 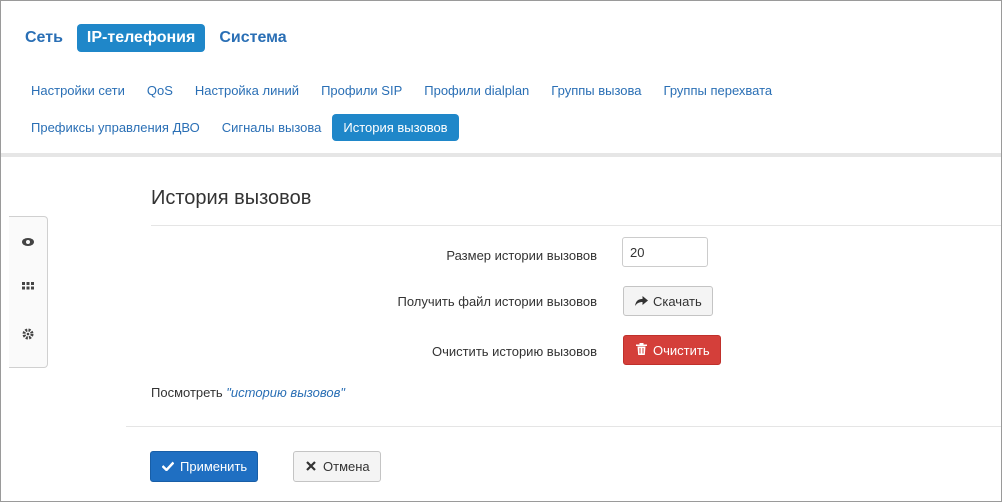 I want to click on clear-history-button: Очистить, so click(x=672, y=350).